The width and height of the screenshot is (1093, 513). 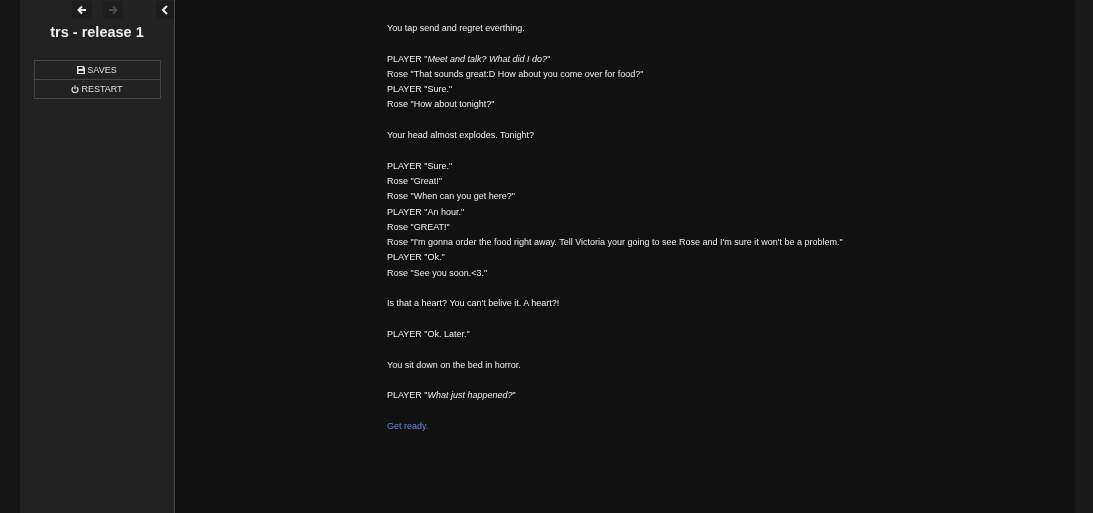 I want to click on passage-text: Rose "I'm gonna order the food right away. Tell Victoria your going to see Rose and I'm sure it won't be a problem.", so click(x=615, y=243).